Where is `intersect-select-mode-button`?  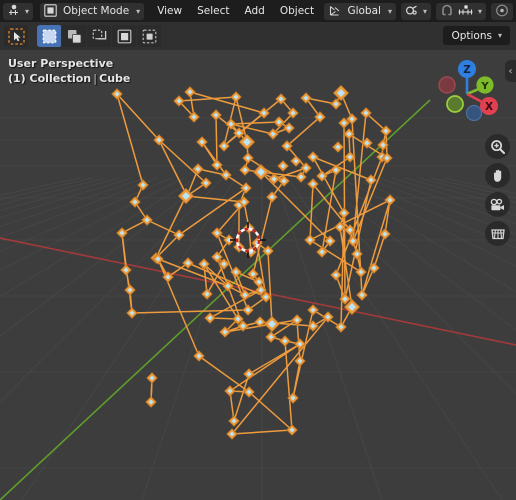
intersect-select-mode-button is located at coordinates (149, 36).